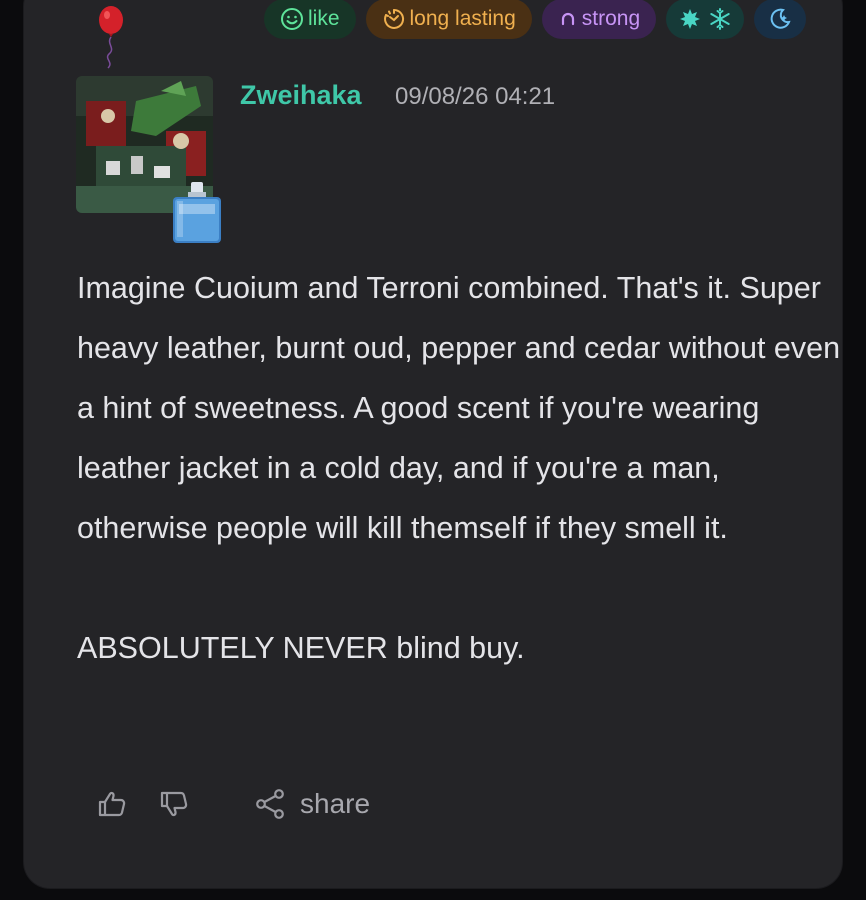 This screenshot has width=866, height=900. Describe the element at coordinates (462, 18) in the screenshot. I see `long-lasting-badge-label: long lasting` at that location.